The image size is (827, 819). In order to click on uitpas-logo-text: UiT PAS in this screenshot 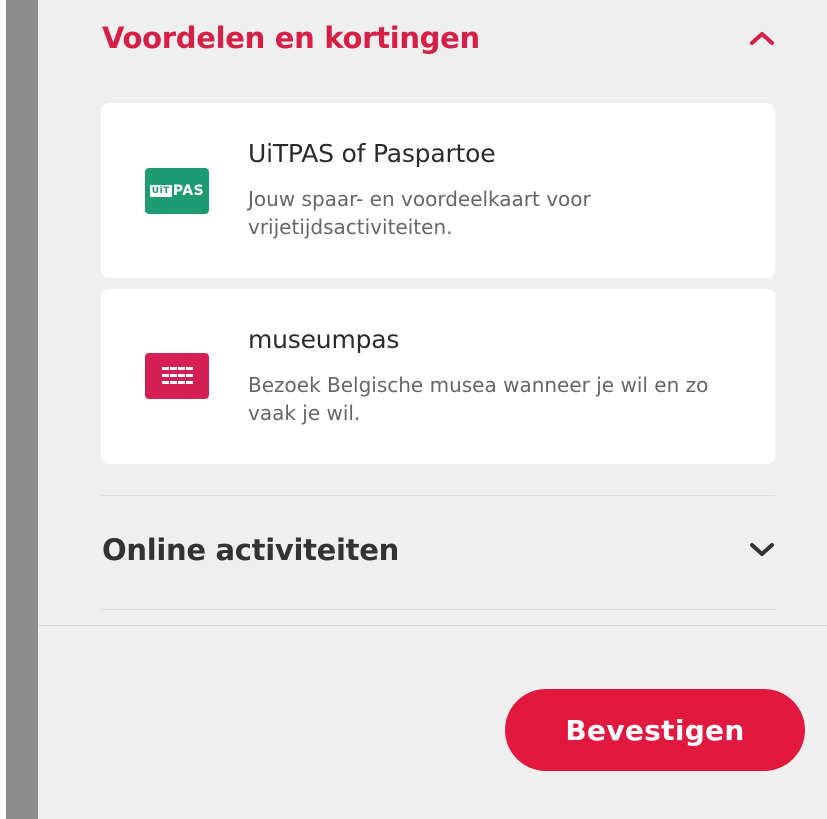, I will do `click(177, 191)`.